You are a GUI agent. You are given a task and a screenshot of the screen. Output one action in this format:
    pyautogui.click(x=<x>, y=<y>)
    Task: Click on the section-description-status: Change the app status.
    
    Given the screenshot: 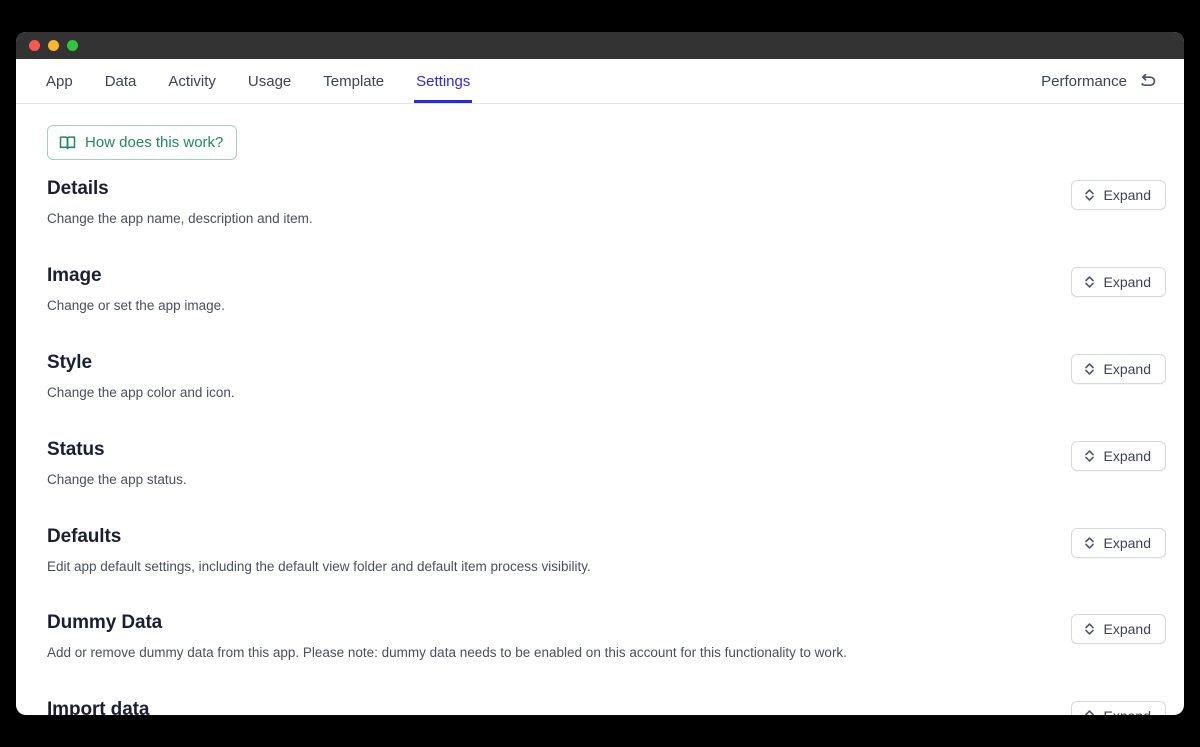 What is the action you would take?
    pyautogui.click(x=117, y=479)
    